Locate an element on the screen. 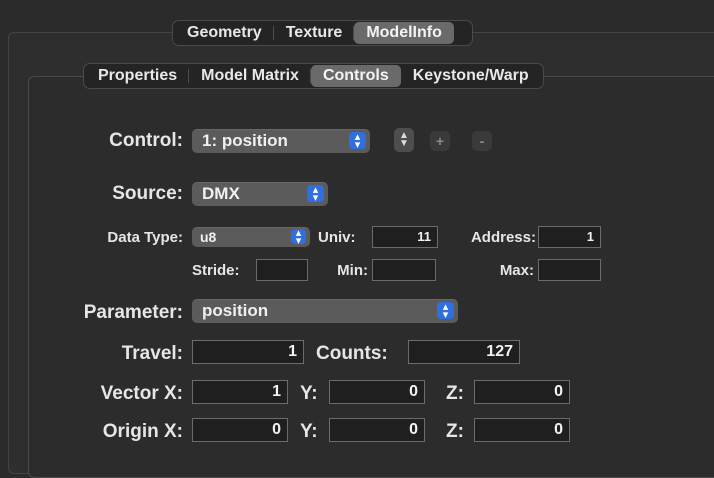  vector-z-label: Z: is located at coordinates (455, 393).